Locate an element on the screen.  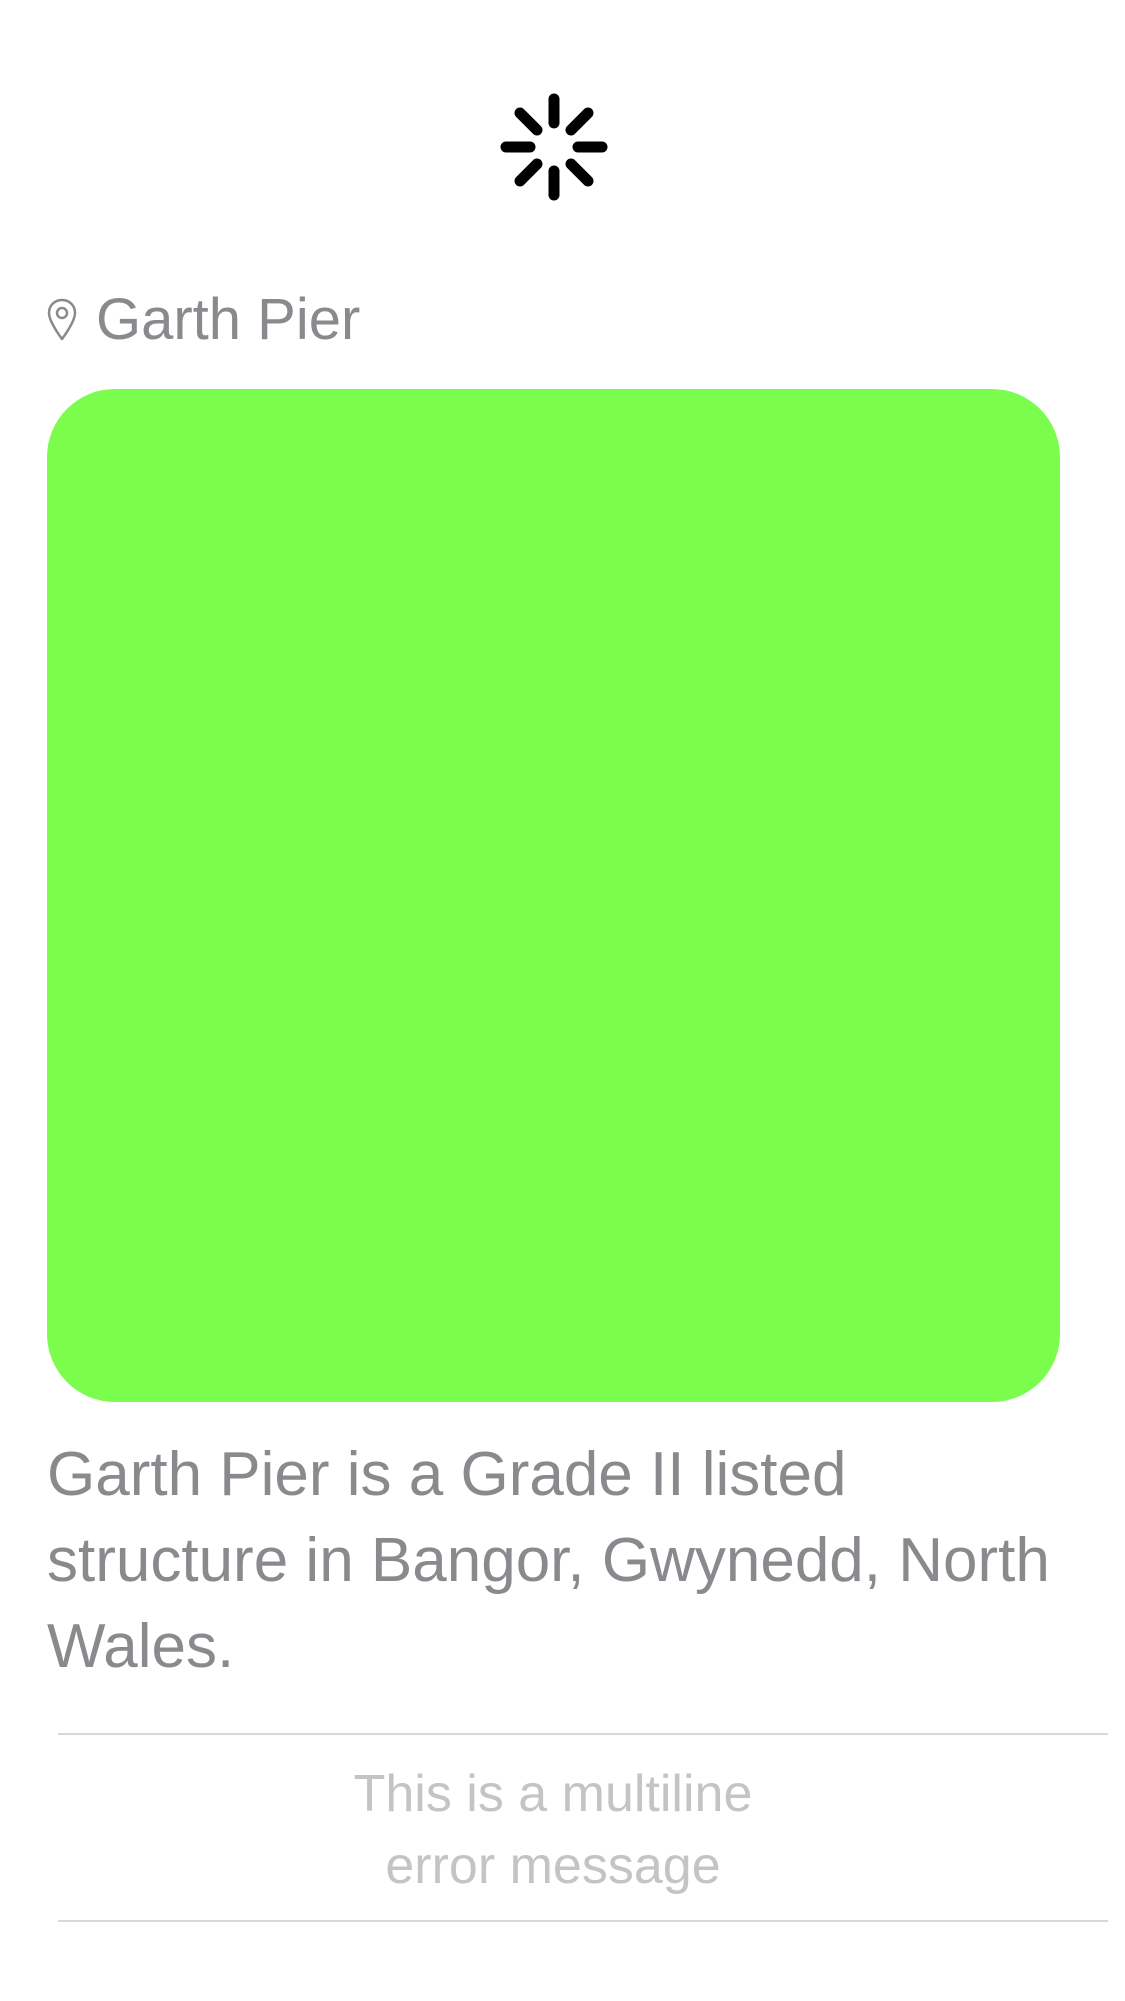
location-header: Garth Pier is located at coordinates (203, 320).